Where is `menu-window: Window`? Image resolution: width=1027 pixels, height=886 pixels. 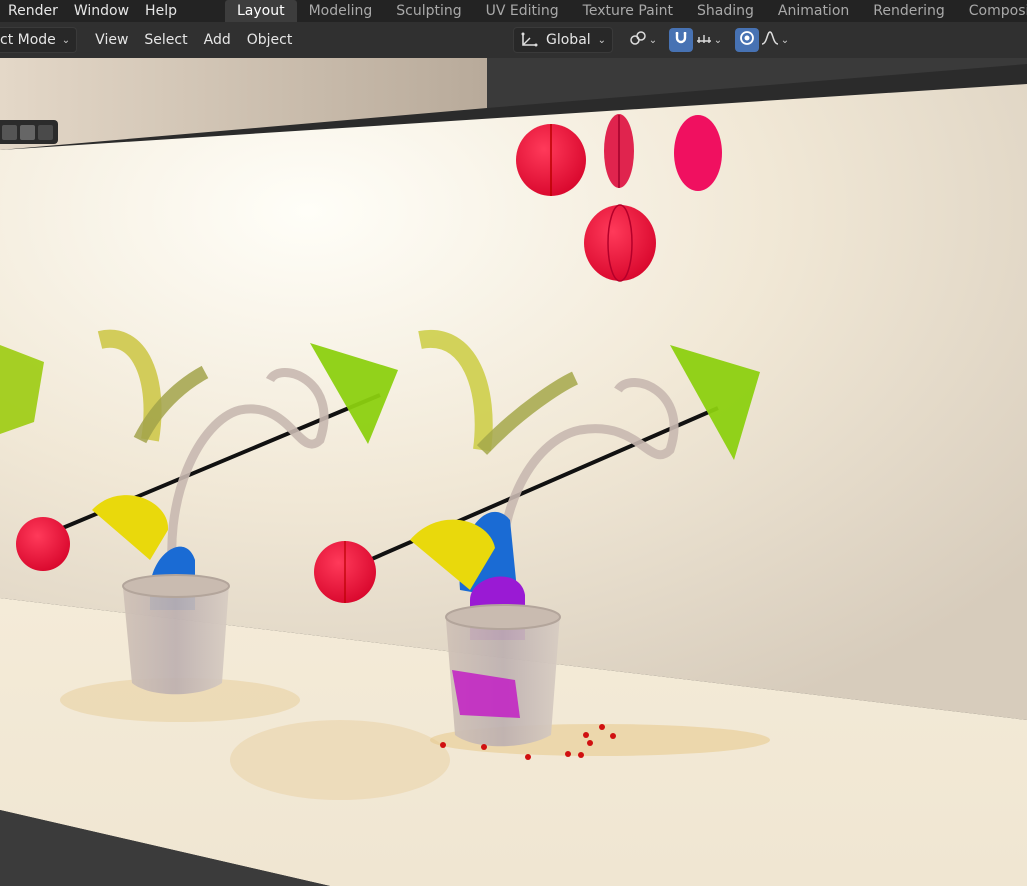
menu-window: Window is located at coordinates (101, 11).